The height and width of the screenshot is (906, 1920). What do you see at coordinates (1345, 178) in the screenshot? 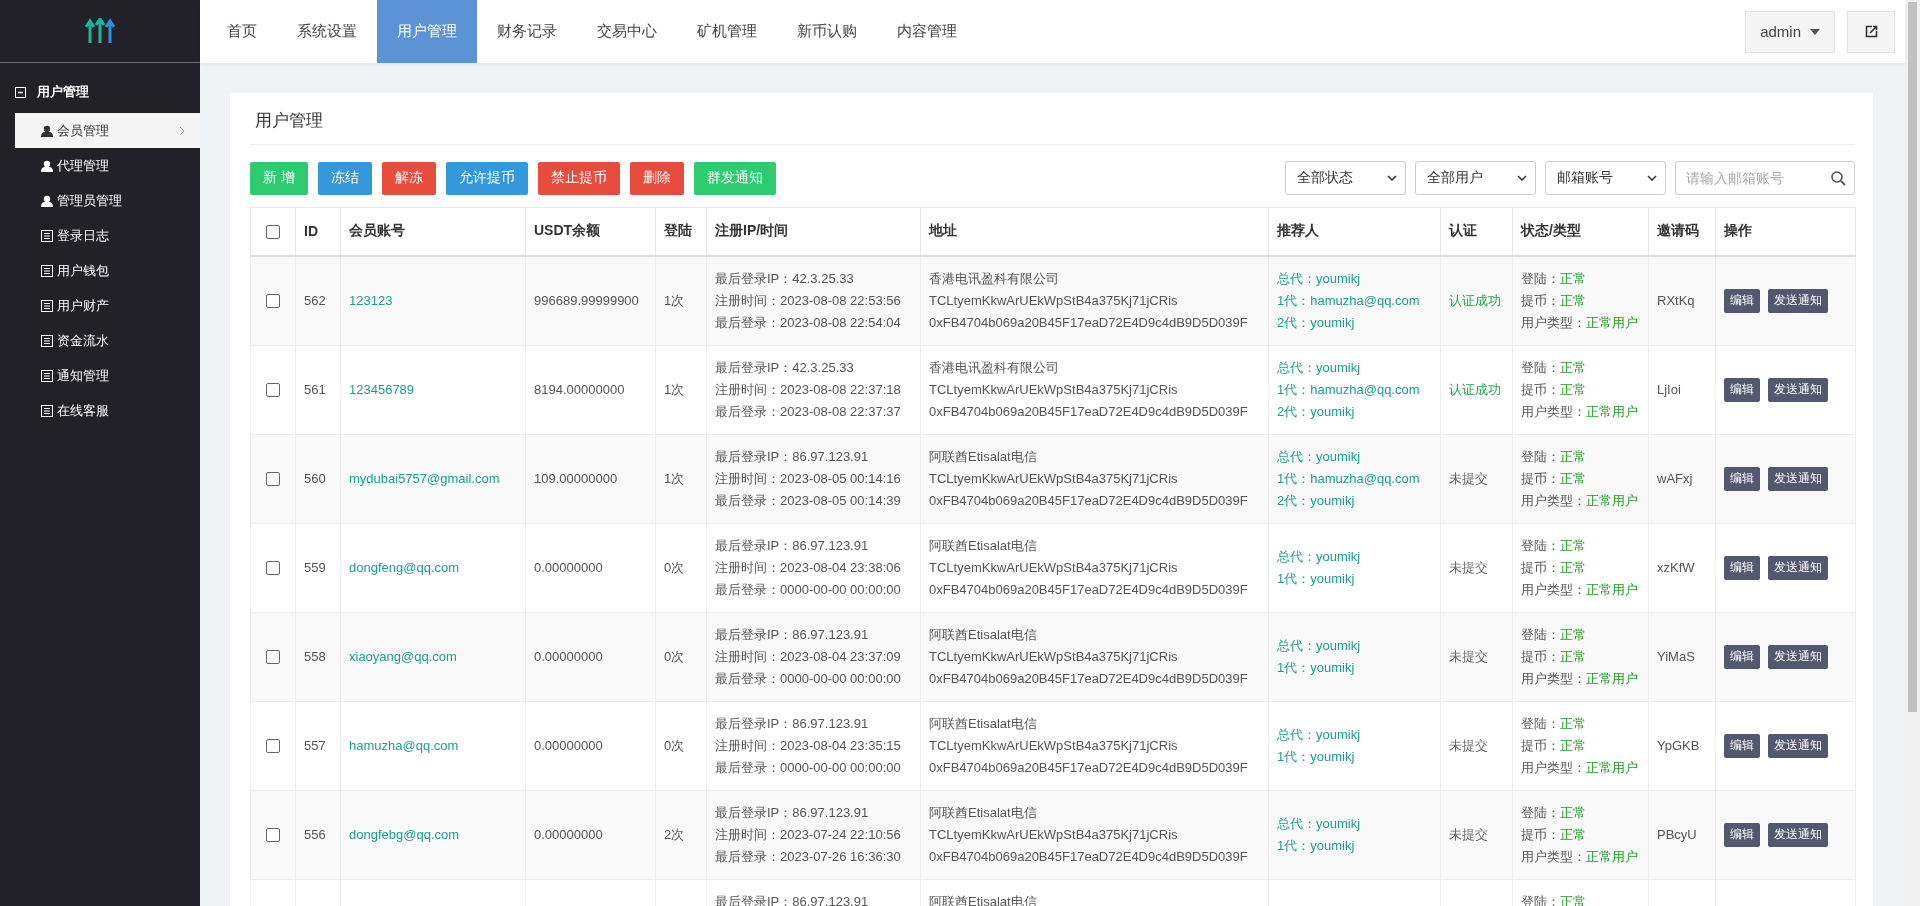
I see `filter-dropdown: 全部状态` at bounding box center [1345, 178].